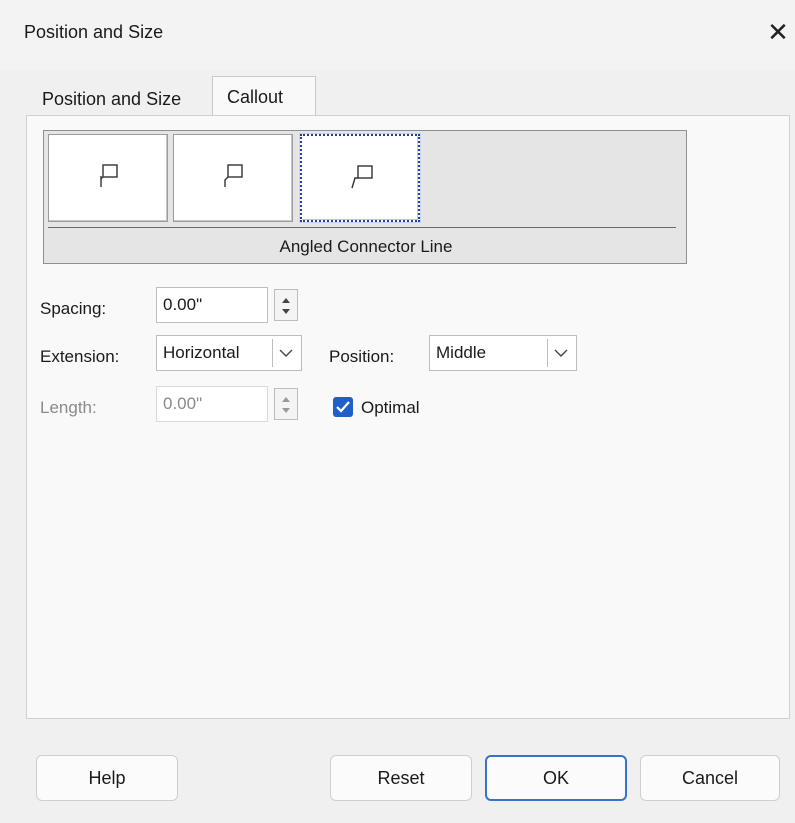 The height and width of the screenshot is (823, 795). Describe the element at coordinates (107, 778) in the screenshot. I see `help-button: Help` at that location.